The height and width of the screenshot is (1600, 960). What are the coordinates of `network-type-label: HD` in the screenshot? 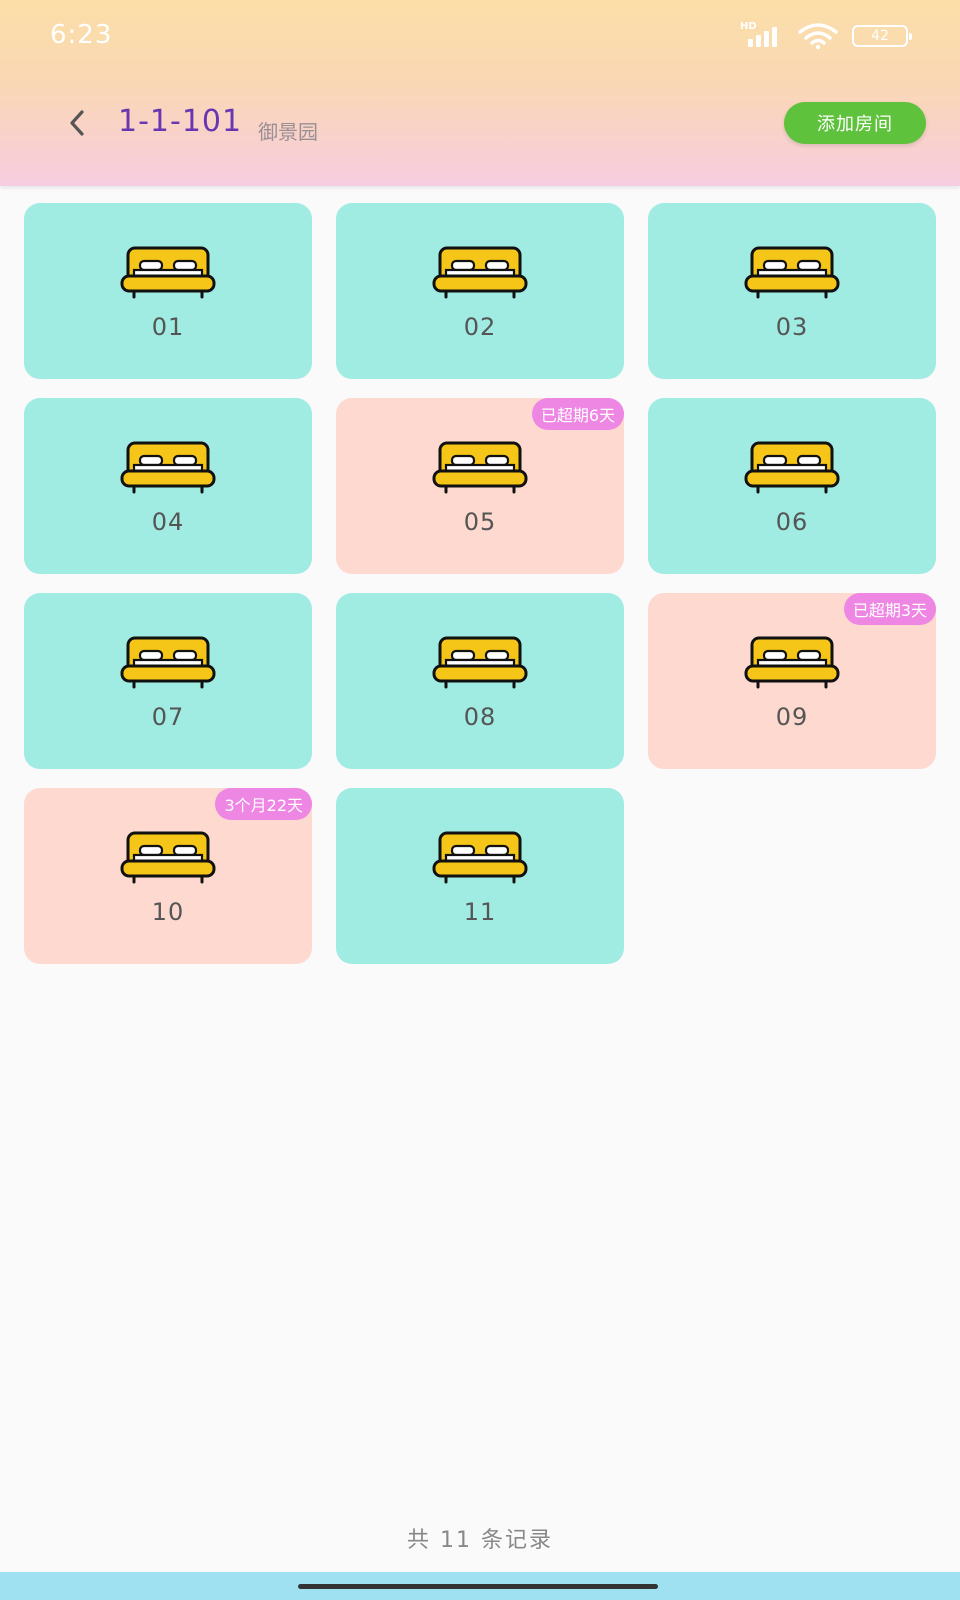 It's located at (748, 26).